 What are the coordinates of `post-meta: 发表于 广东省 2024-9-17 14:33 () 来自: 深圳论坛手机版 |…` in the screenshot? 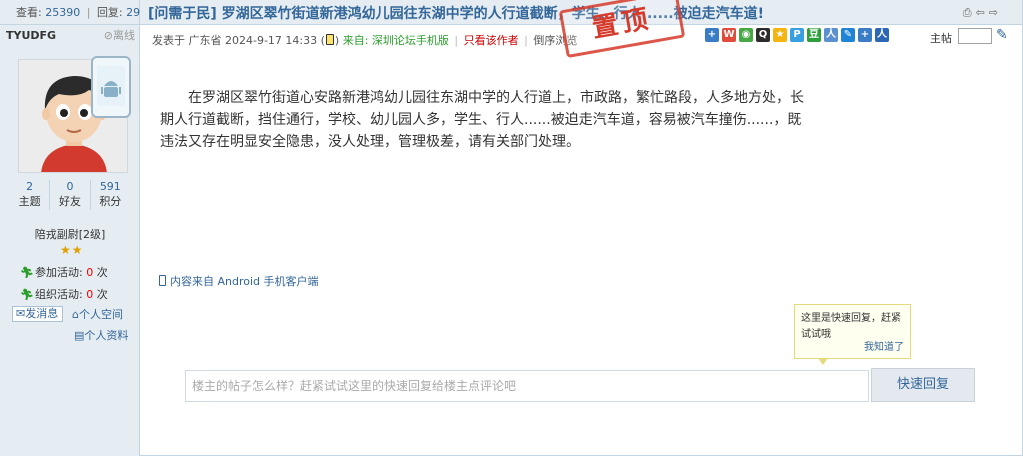 It's located at (364, 40).